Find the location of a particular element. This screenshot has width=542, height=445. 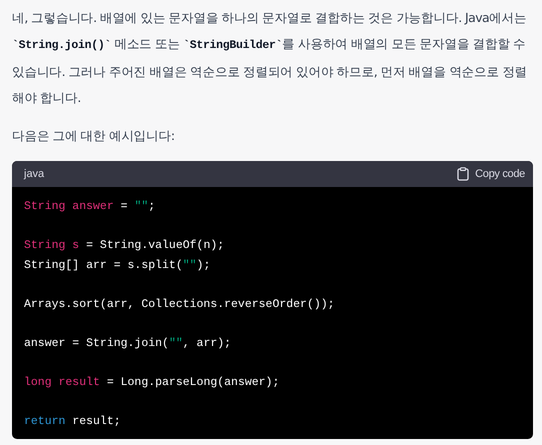

code-line: answer = String.join("", arr); is located at coordinates (128, 344).